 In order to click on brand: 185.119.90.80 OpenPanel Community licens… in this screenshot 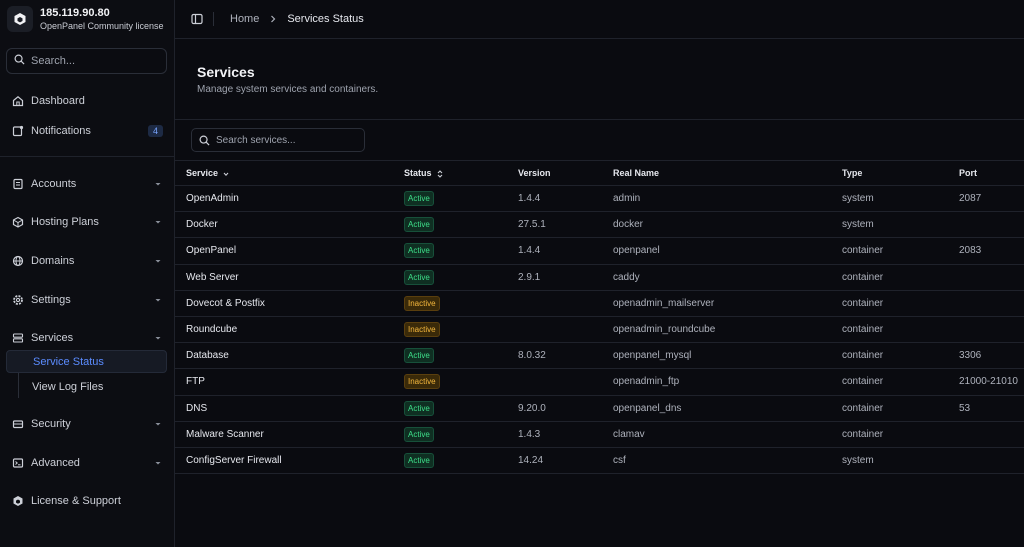, I will do `click(87, 19)`.